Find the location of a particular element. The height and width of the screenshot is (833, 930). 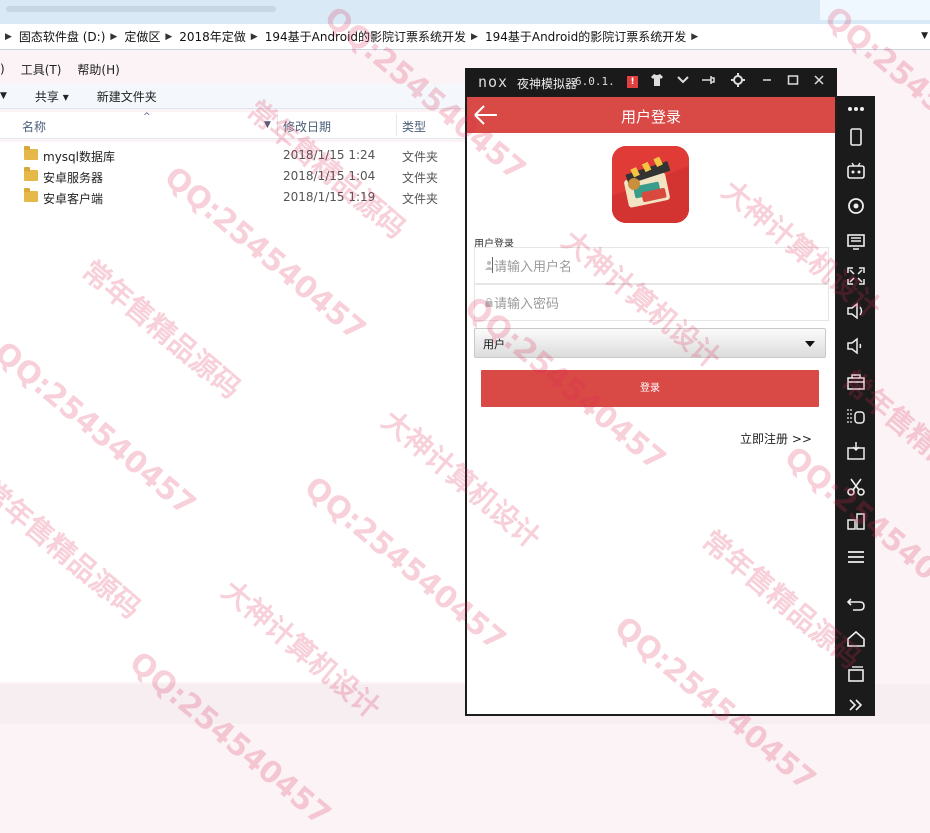

minimize-icon is located at coordinates (767, 82).